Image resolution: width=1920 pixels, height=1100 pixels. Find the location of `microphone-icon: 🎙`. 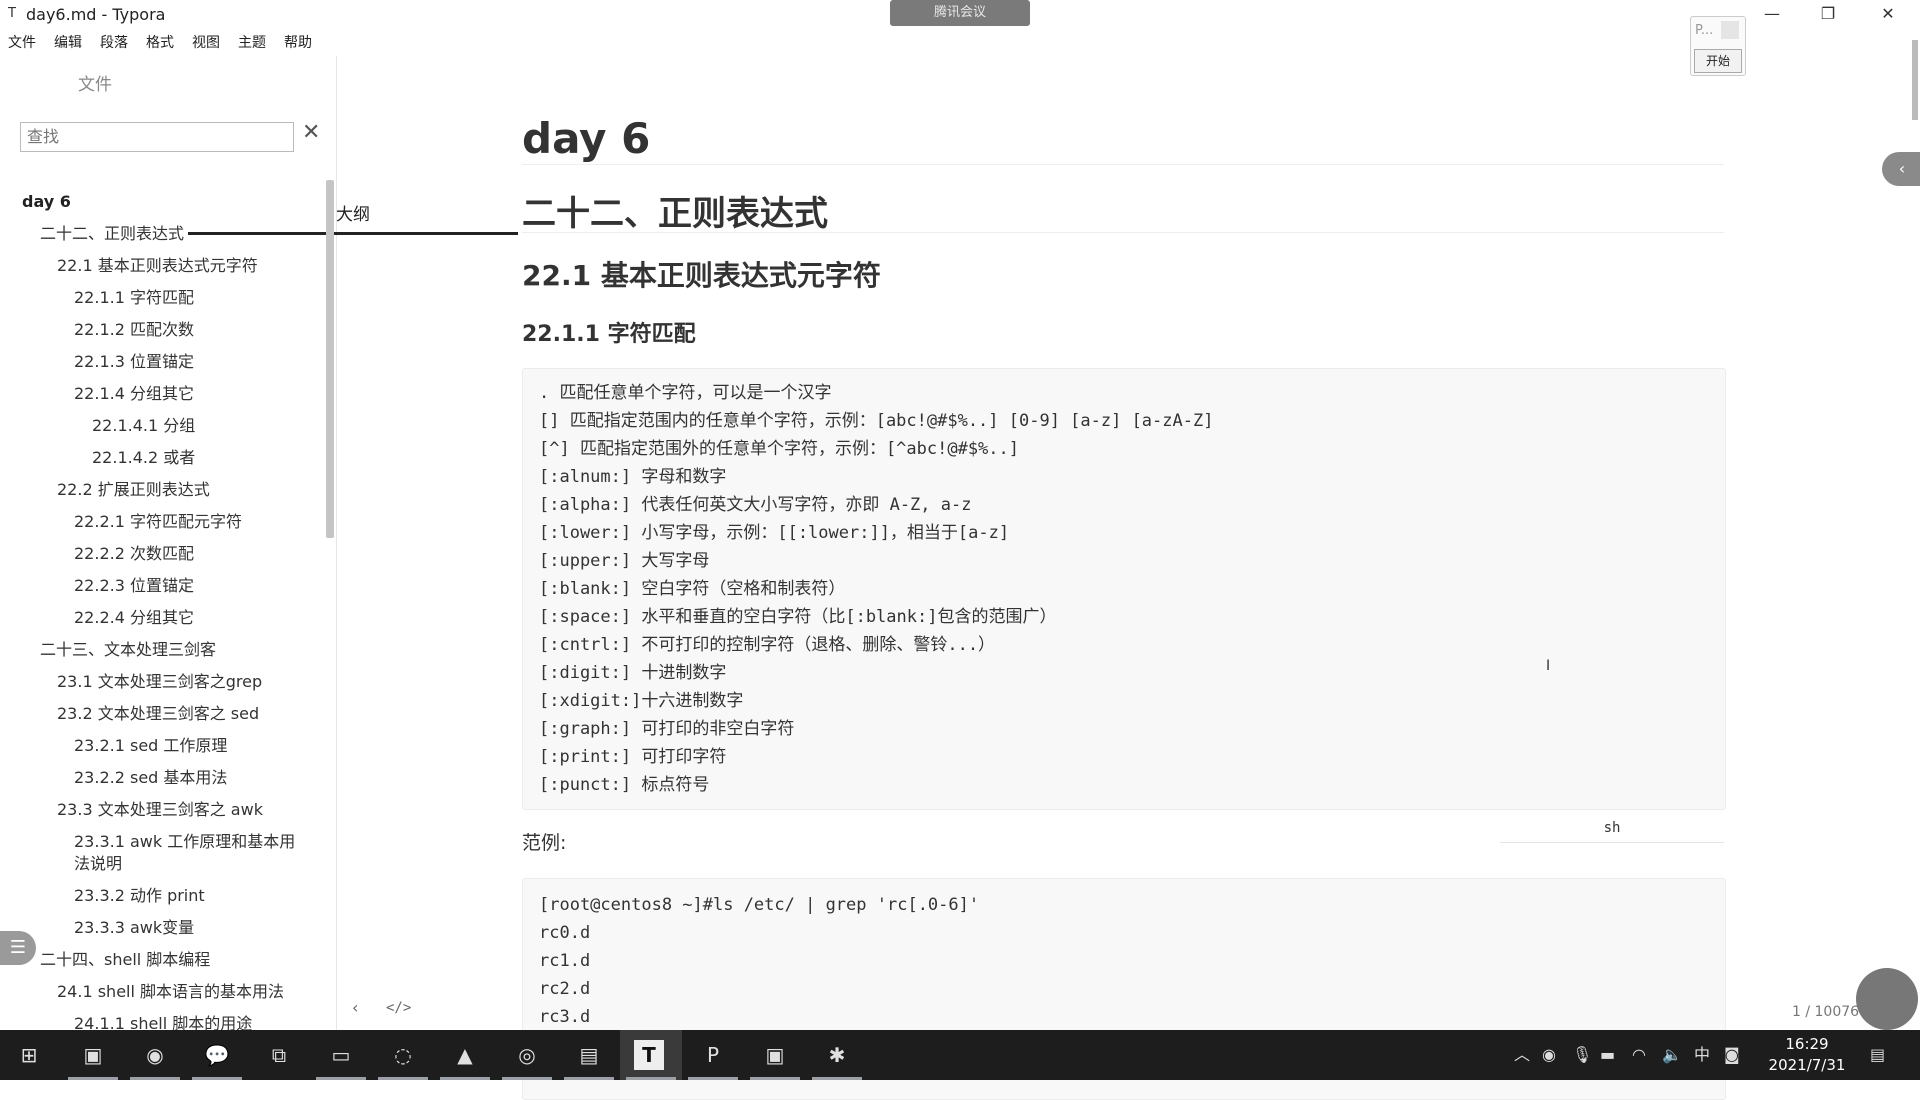

microphone-icon: 🎙 is located at coordinates (1582, 1055).